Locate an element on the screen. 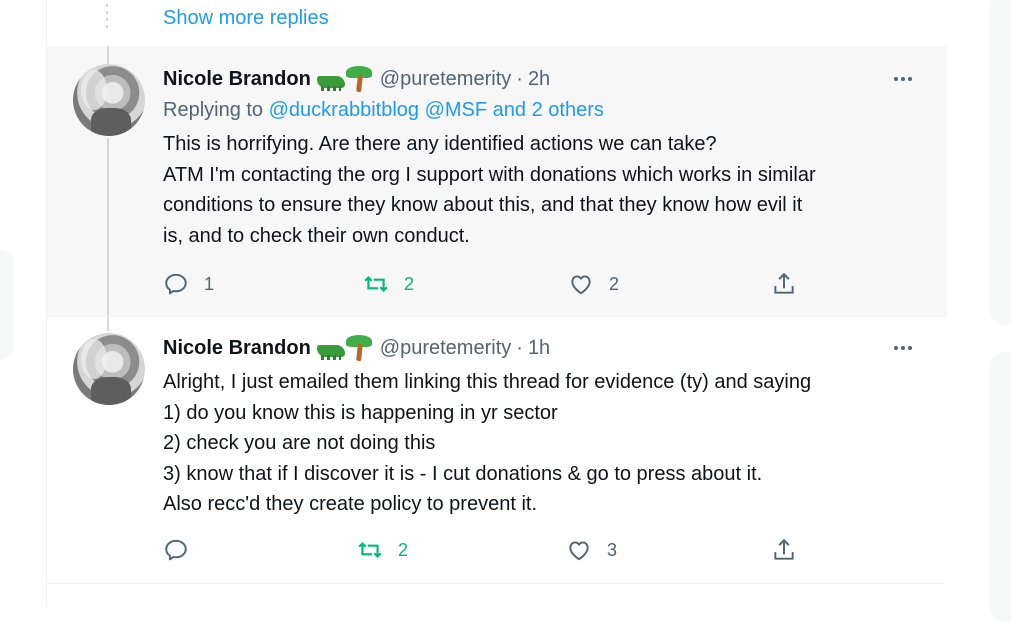 The image size is (1011, 622). mention-link: @duckrabbitblog is located at coordinates (344, 110).